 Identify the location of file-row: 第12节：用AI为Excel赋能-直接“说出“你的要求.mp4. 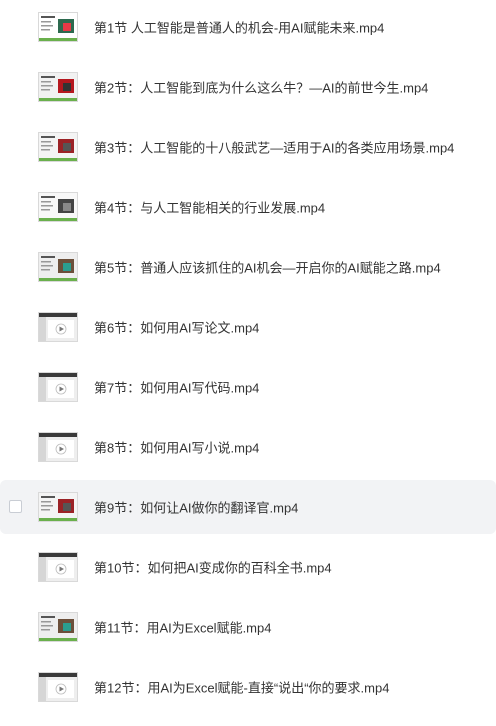
(248, 687).